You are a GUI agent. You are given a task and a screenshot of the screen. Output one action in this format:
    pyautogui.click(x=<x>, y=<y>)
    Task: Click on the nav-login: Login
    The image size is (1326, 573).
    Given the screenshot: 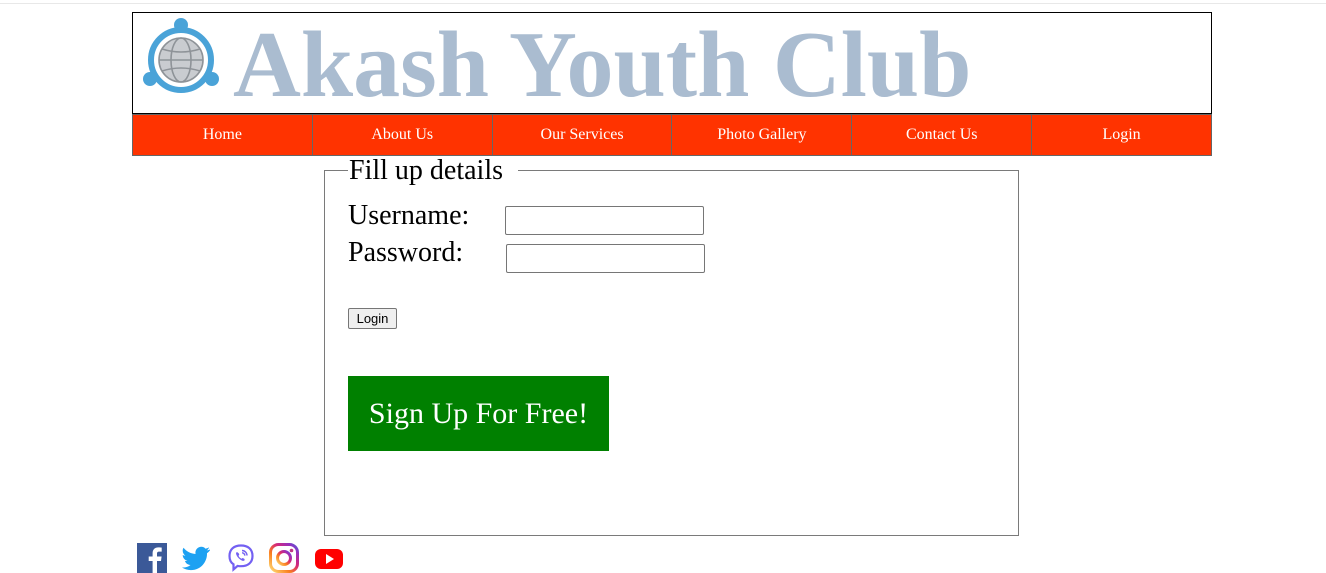 What is the action you would take?
    pyautogui.click(x=1121, y=135)
    